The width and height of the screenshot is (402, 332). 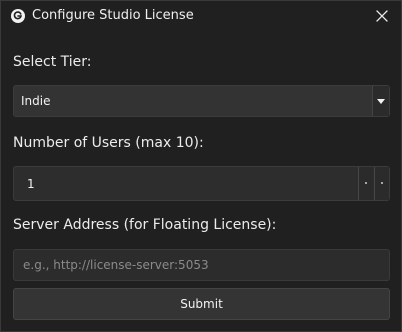 I want to click on increment-button, so click(x=381, y=183).